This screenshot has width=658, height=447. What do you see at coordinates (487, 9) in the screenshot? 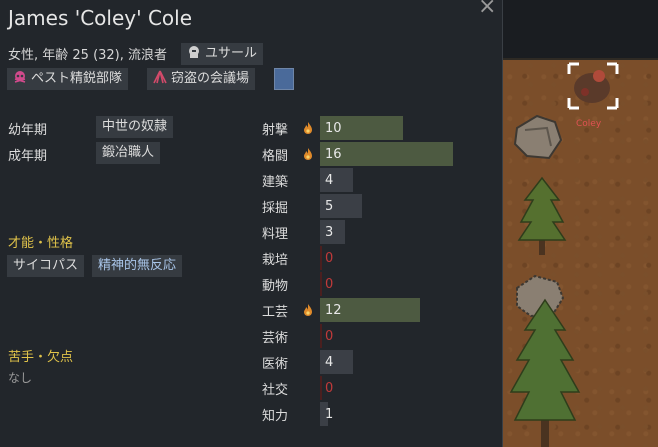
I see `close-icon: ×` at bounding box center [487, 9].